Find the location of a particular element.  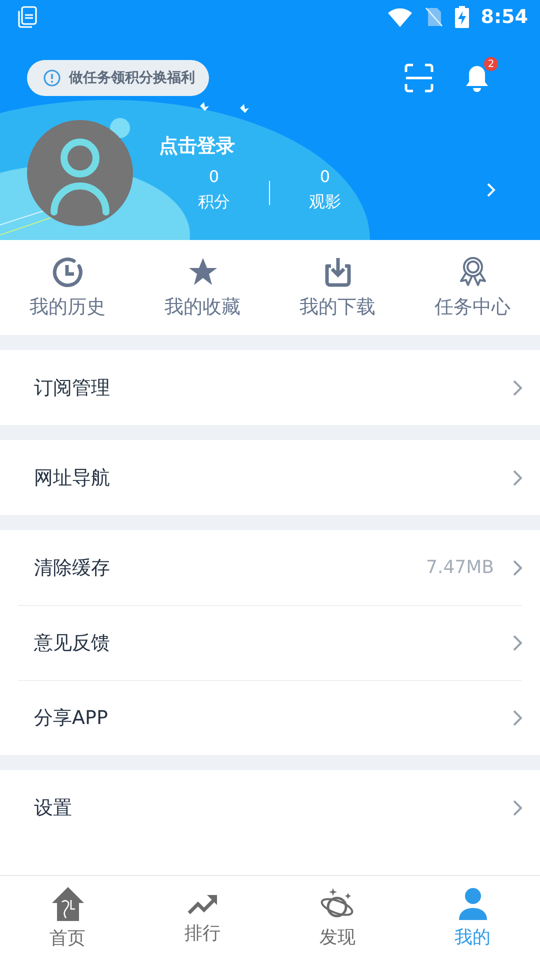

notification-badge: 2 is located at coordinates (491, 64).